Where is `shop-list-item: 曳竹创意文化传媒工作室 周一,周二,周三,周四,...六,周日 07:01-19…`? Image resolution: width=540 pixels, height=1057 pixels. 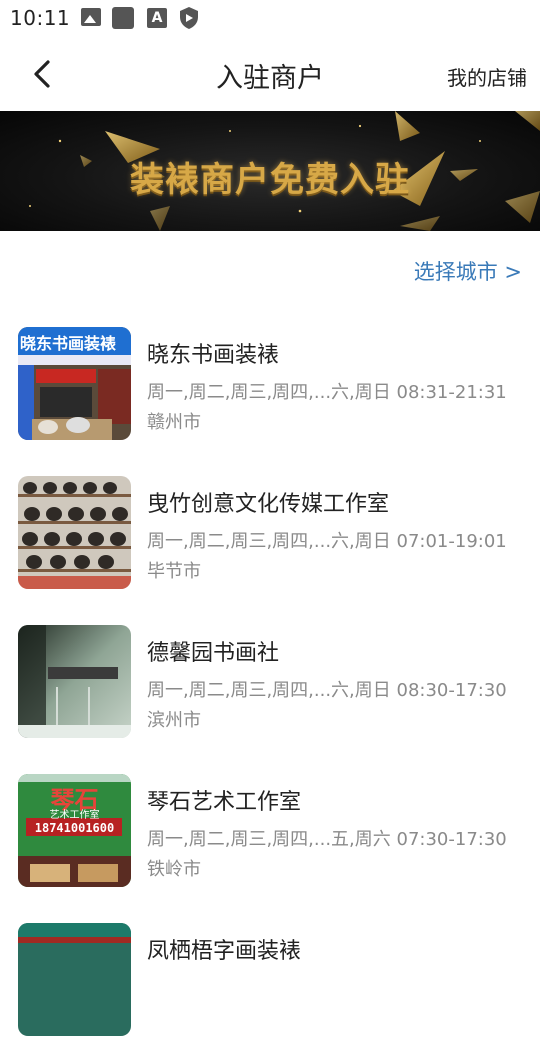
shop-list-item: 曳竹创意文化传媒工作室 周一,周二,周三,周四,...六,周日 07:01-19… is located at coordinates (270, 535).